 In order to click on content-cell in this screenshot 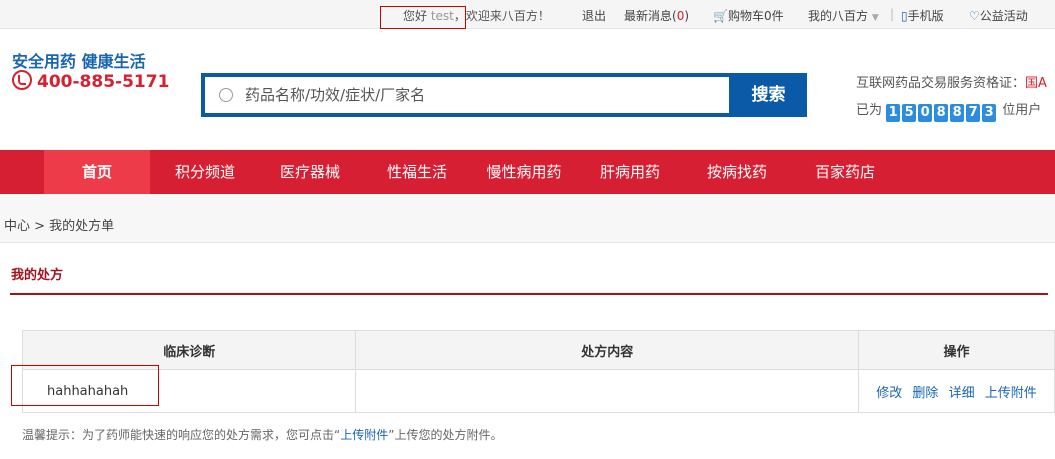, I will do `click(607, 391)`.